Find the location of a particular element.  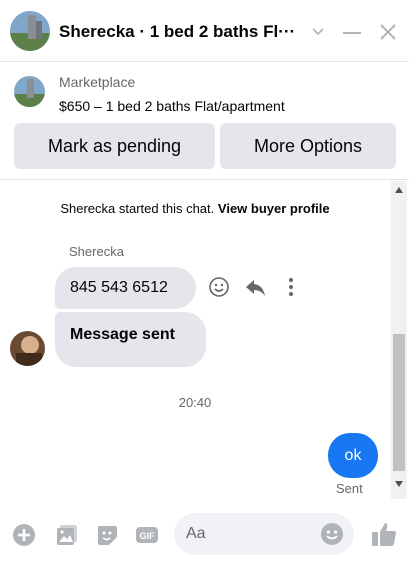

gif-icon: GIF is located at coordinates (147, 535).